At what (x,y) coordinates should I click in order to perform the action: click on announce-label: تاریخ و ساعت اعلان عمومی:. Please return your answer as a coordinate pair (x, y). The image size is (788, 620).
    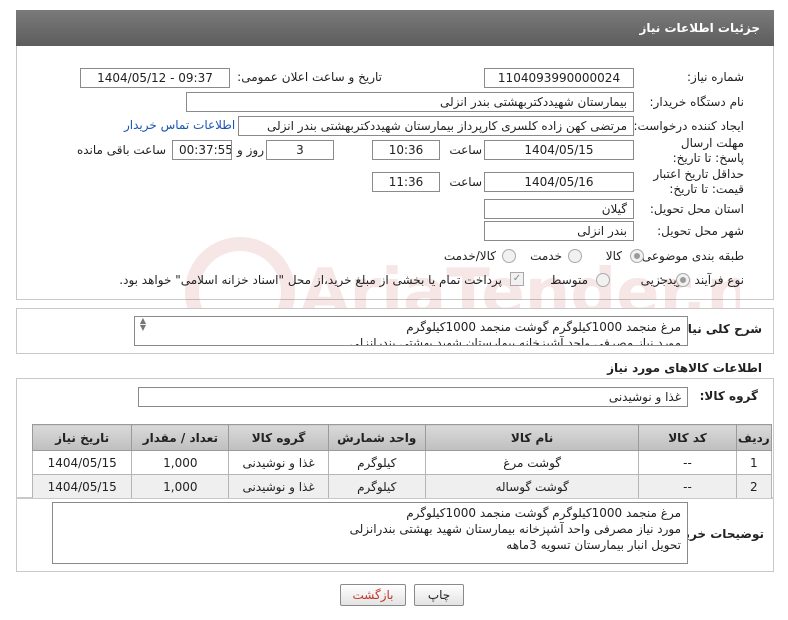
    Looking at the image, I should click on (309, 77).